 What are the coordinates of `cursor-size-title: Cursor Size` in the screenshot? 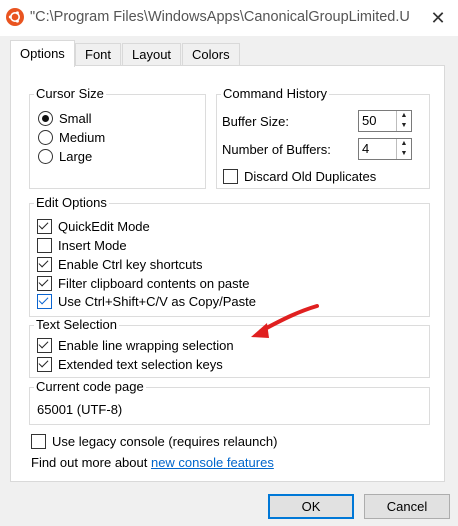 It's located at (70, 93).